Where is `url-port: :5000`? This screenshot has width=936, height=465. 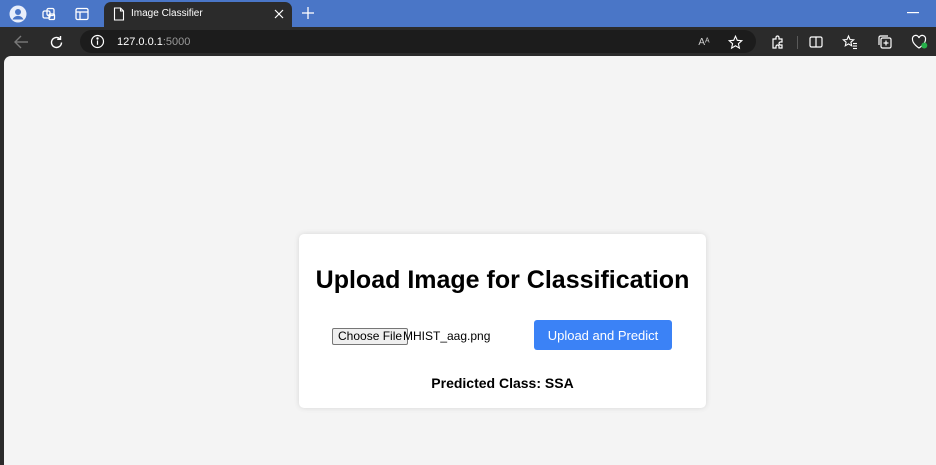 url-port: :5000 is located at coordinates (176, 42).